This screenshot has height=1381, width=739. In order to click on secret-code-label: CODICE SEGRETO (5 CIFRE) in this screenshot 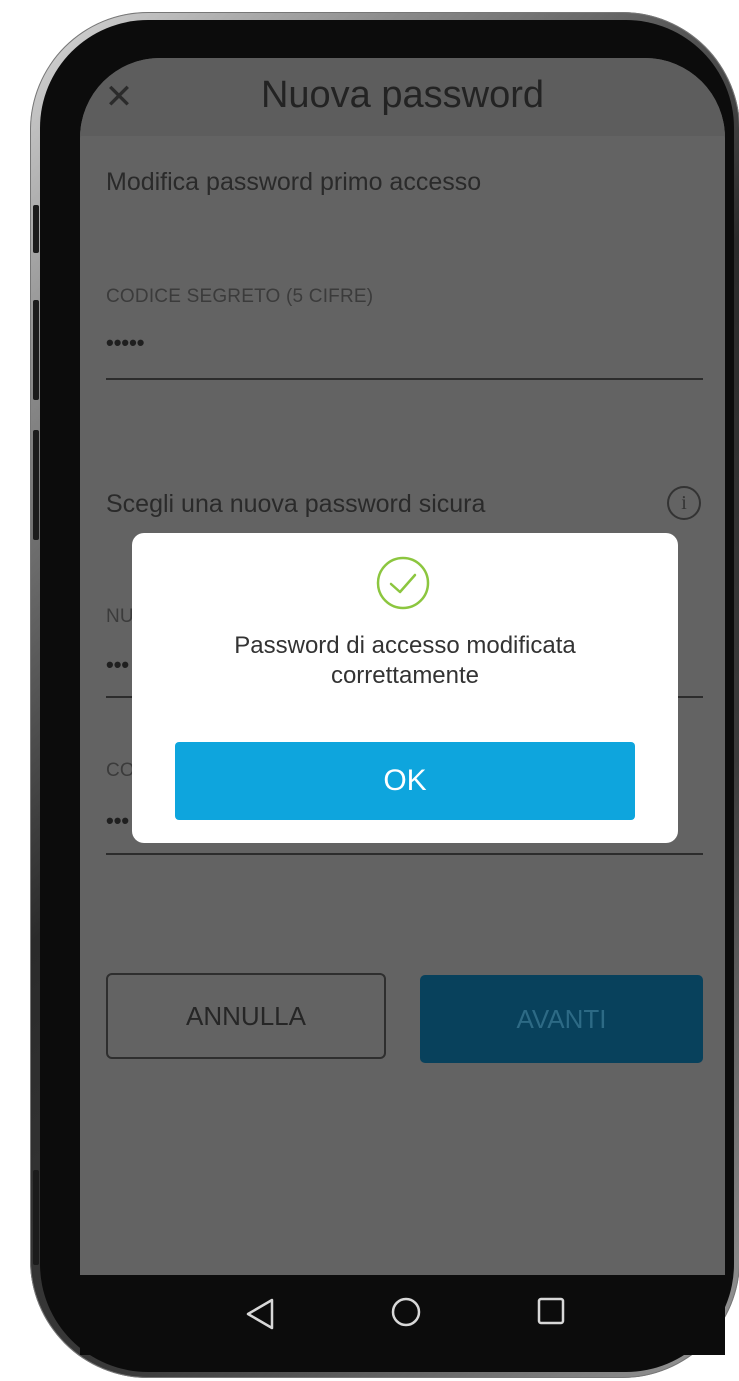, I will do `click(240, 296)`.